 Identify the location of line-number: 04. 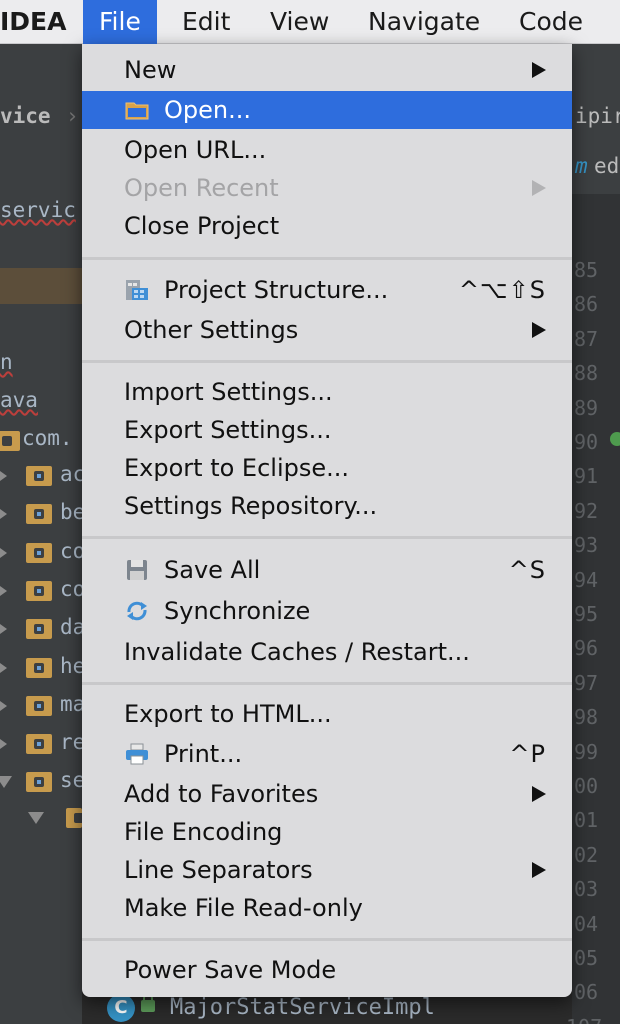
(586, 923).